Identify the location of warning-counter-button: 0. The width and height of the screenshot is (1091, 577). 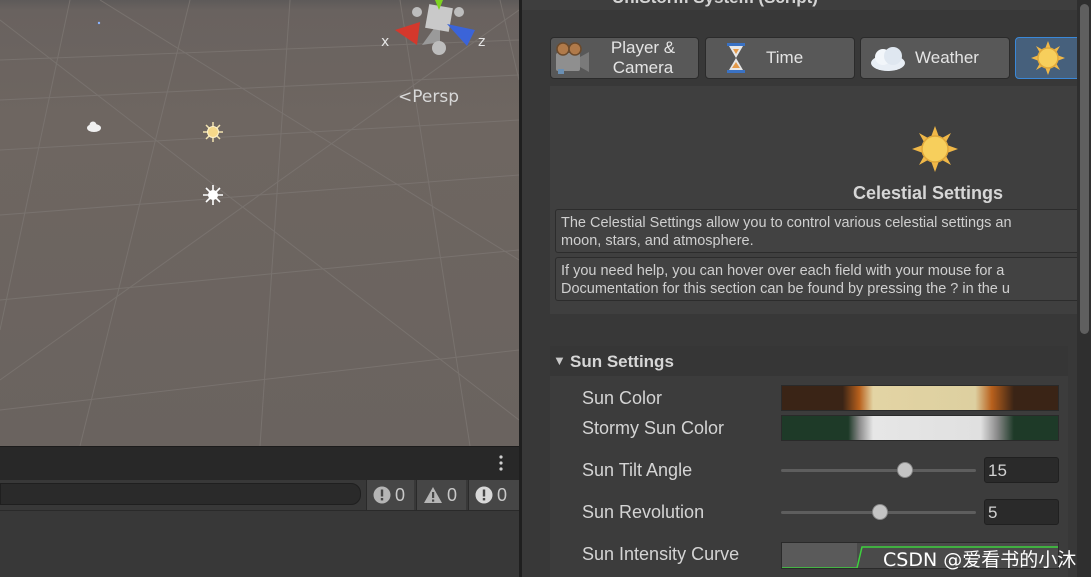
(441, 495).